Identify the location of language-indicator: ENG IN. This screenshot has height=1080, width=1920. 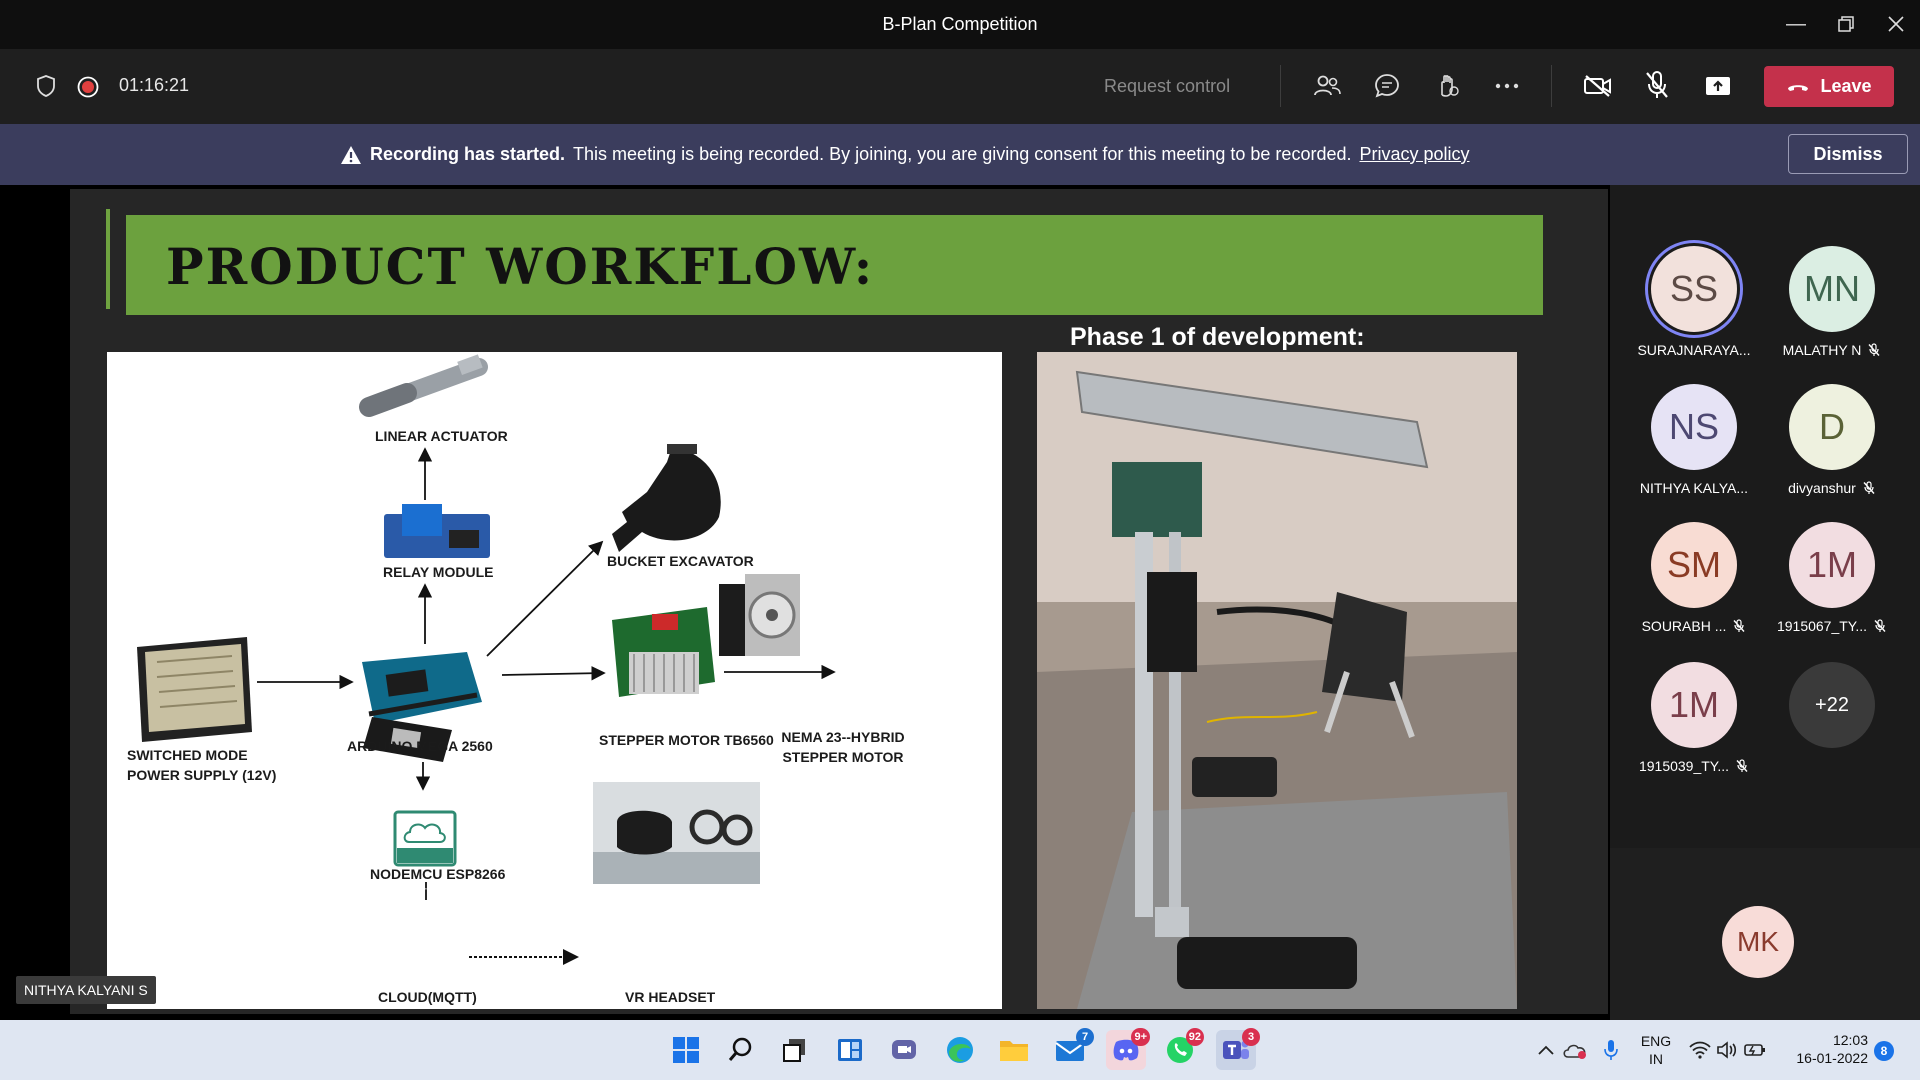
(1656, 1050).